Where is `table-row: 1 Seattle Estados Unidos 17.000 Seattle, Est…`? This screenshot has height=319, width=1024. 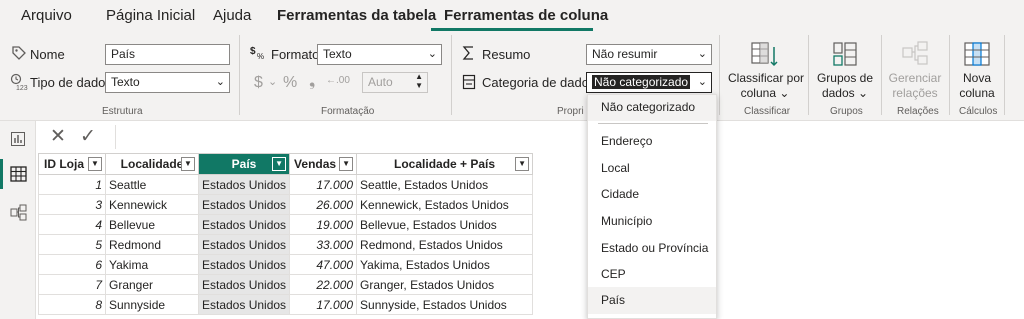 table-row: 1 Seattle Estados Unidos 17.000 Seattle, Est… is located at coordinates (286, 184).